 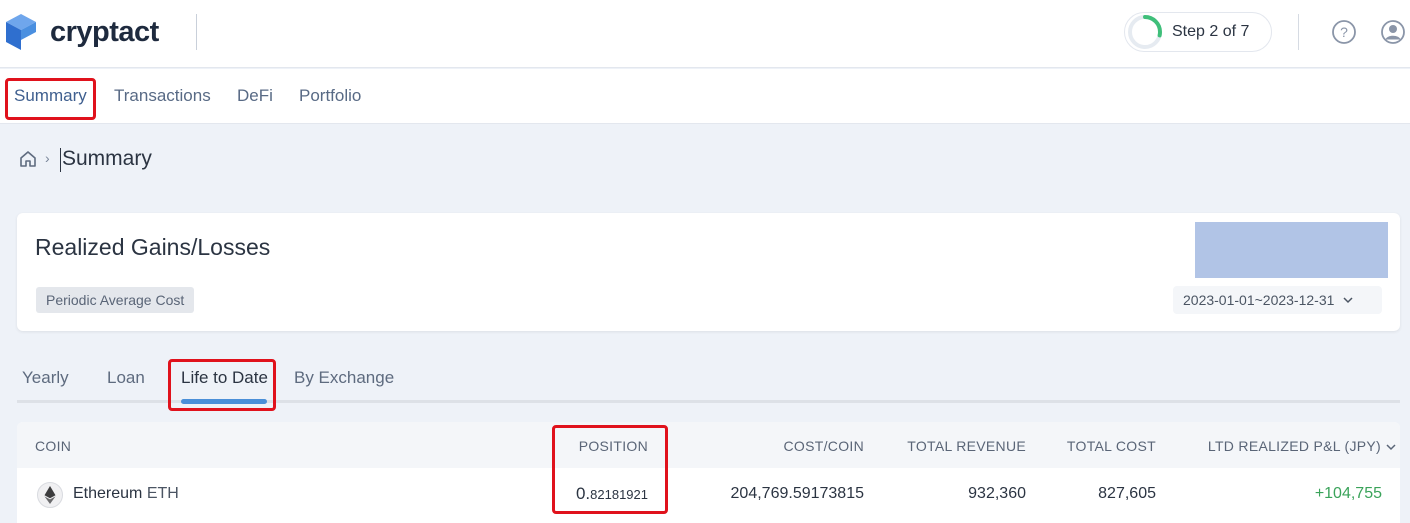 I want to click on position-decimal: 82181921, so click(x=619, y=494).